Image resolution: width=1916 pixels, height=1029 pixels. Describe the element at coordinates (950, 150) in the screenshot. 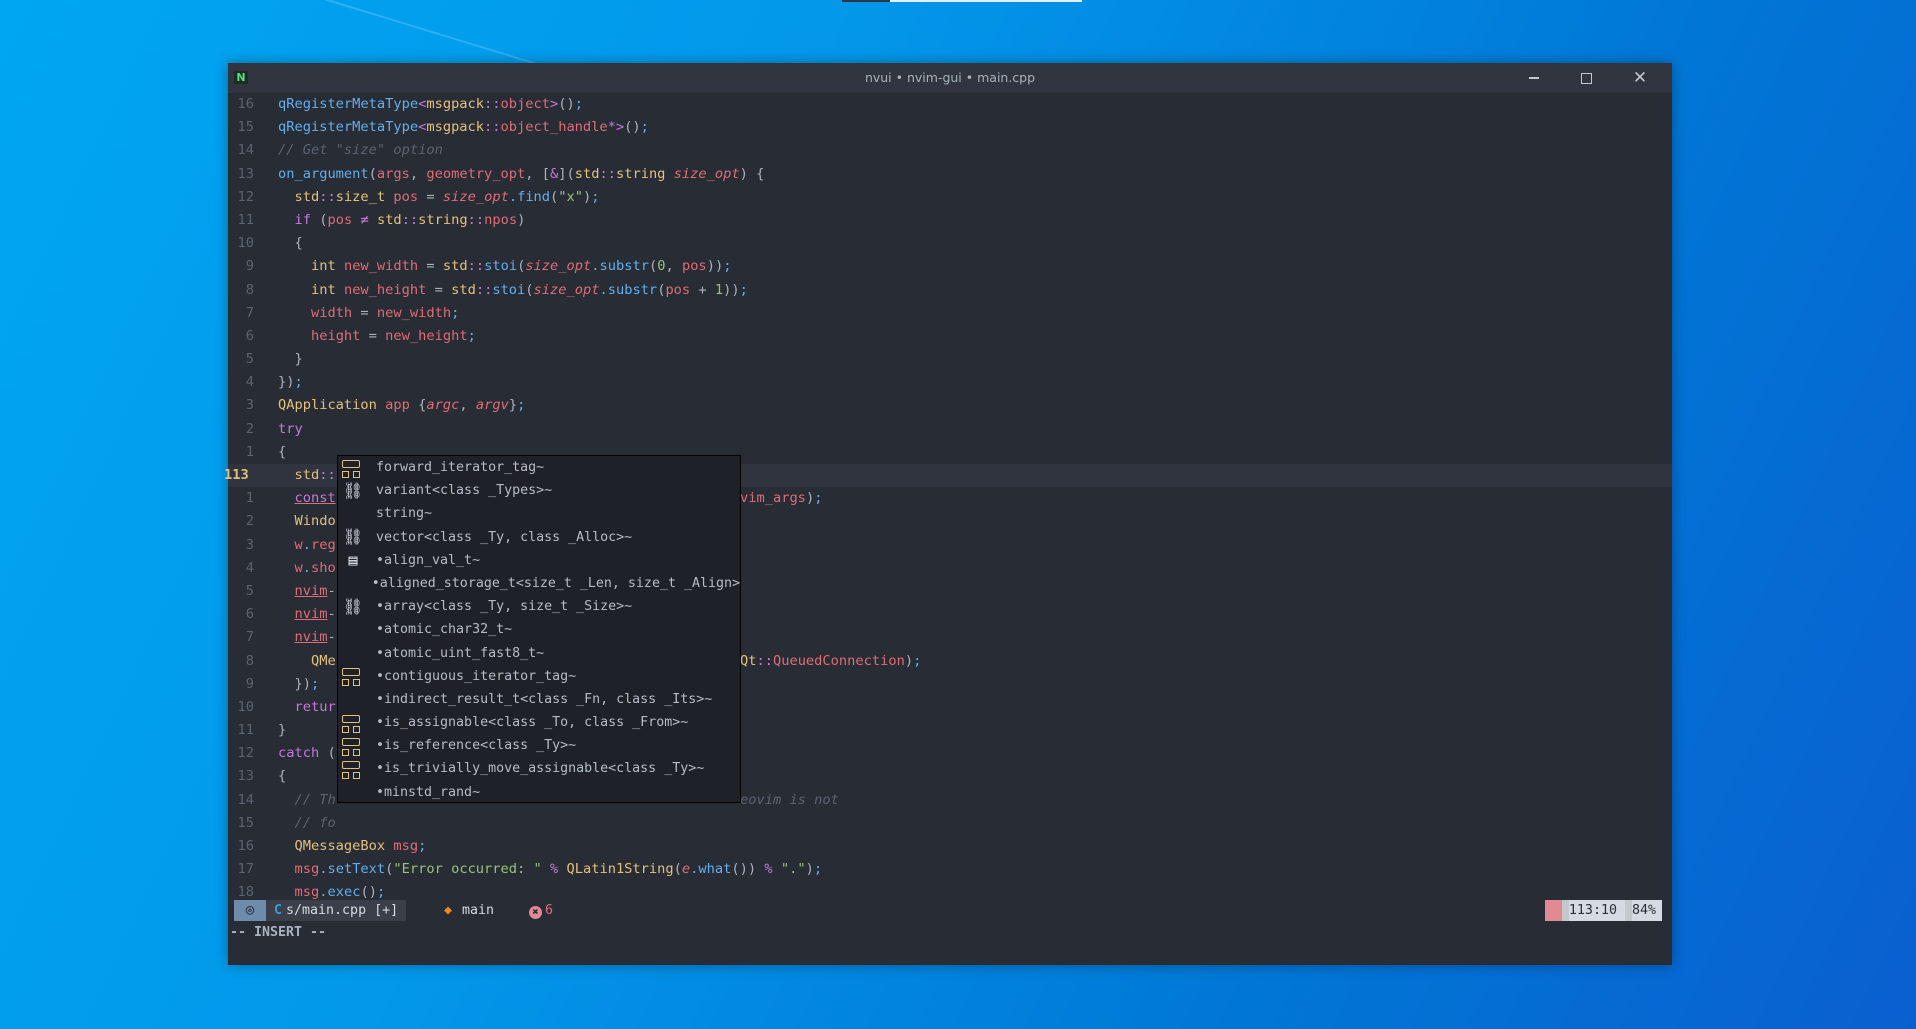

I see `code-line: 14 // Get "size" option` at that location.